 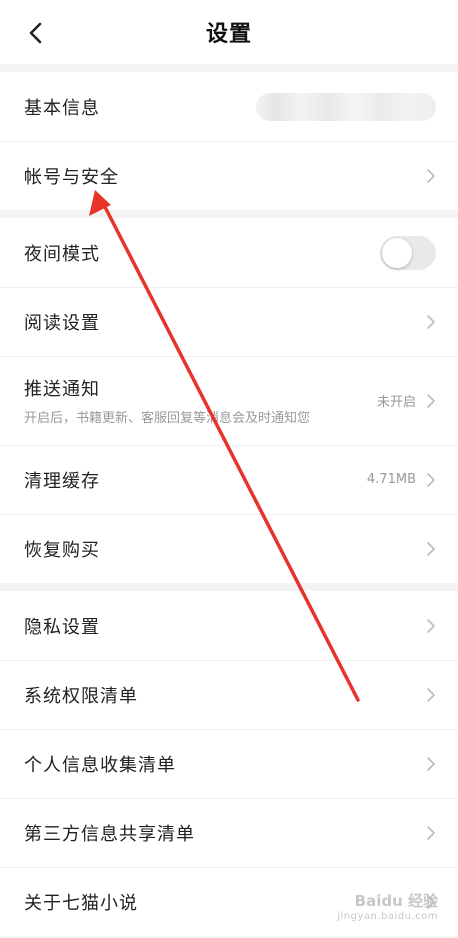 I want to click on chevron-left-icon, so click(x=35, y=33).